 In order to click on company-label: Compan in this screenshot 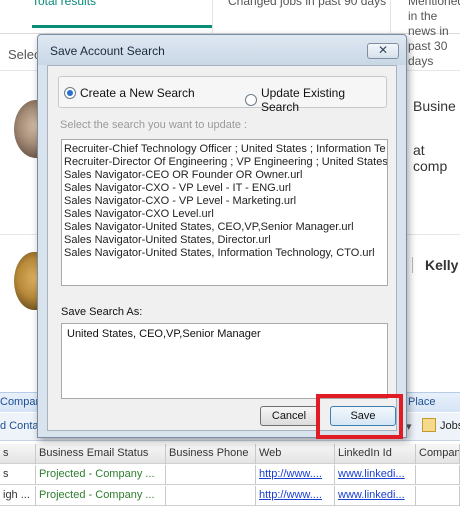, I will do `click(21, 402)`.